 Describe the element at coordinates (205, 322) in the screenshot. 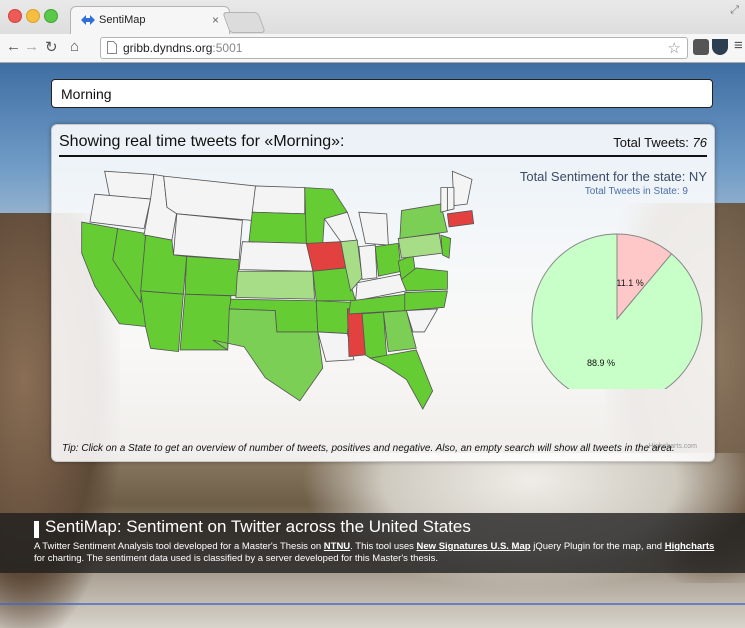

I see `state-nm` at that location.